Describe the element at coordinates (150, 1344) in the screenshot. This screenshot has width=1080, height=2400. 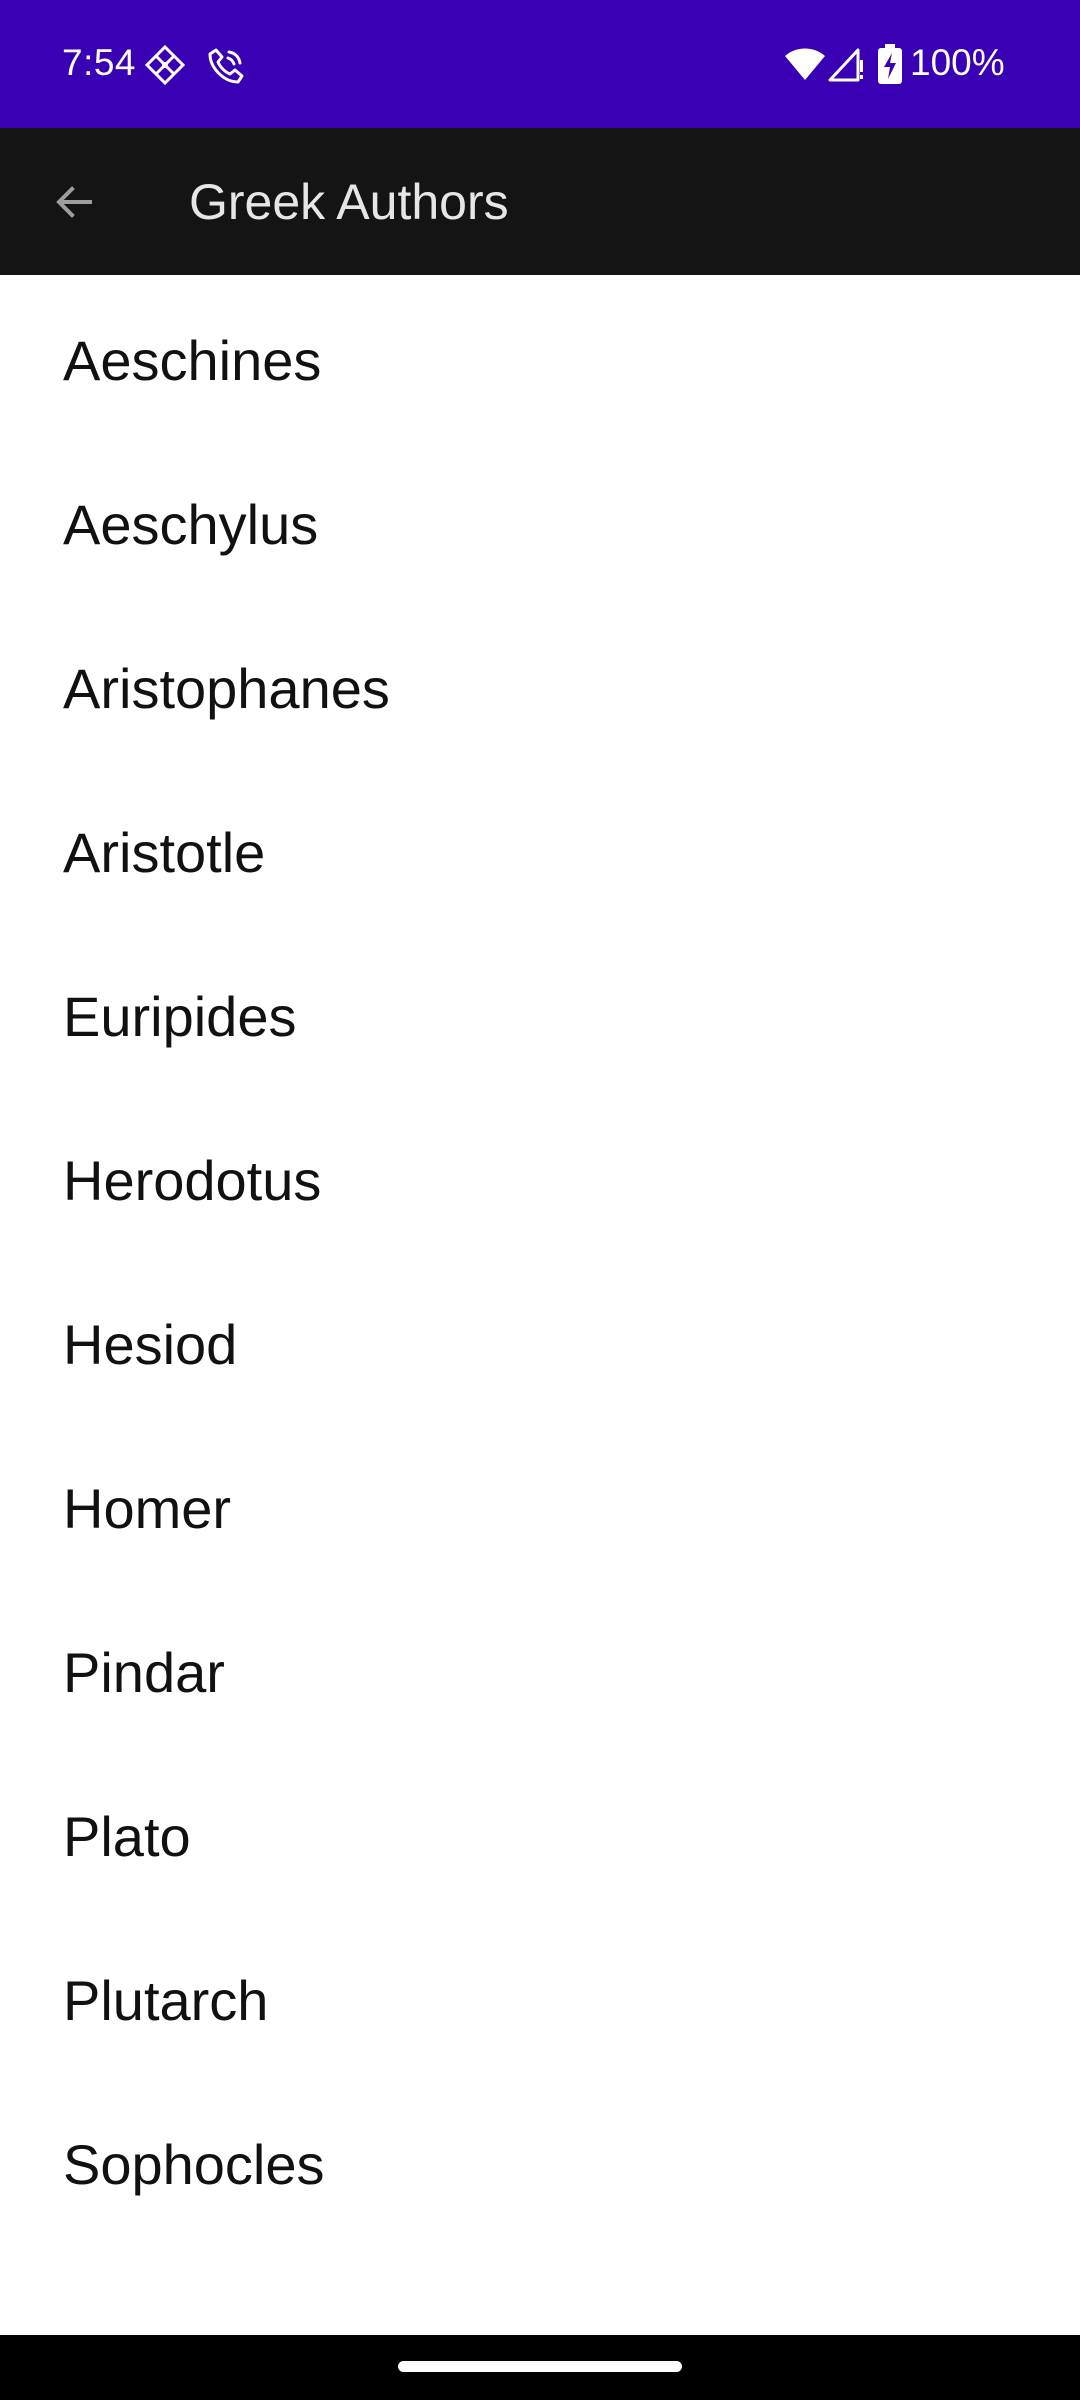
I see `author-name: Hesiod` at that location.